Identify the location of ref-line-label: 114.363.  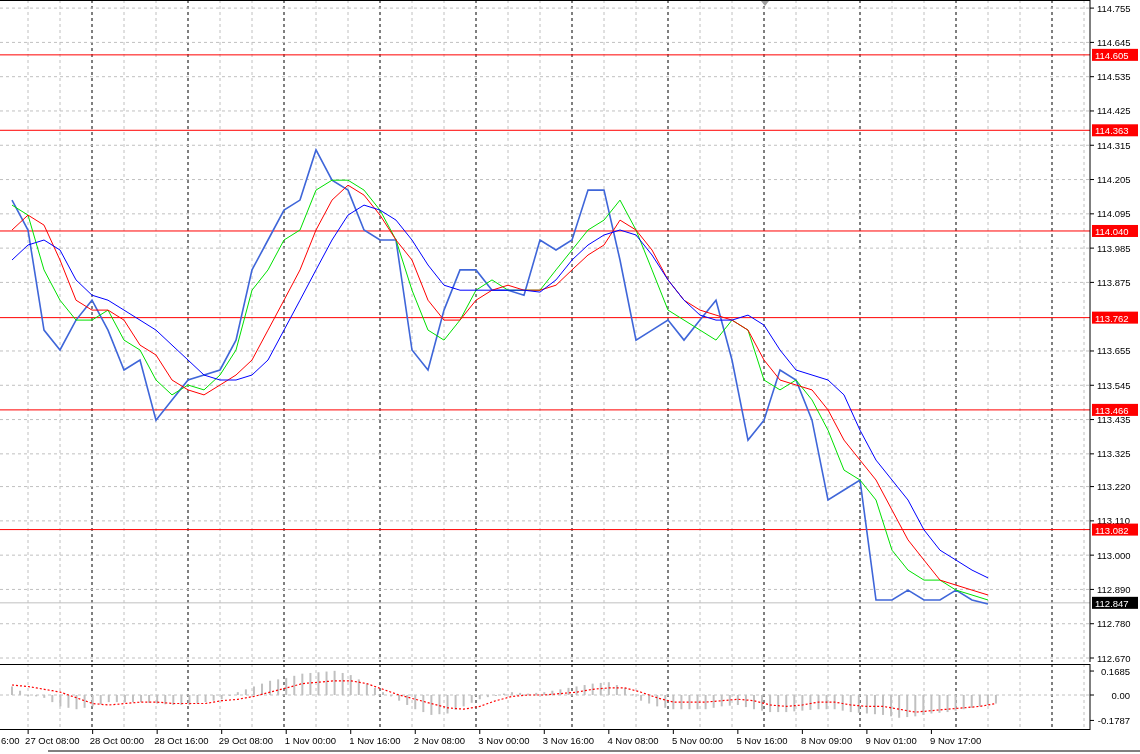
(1112, 131).